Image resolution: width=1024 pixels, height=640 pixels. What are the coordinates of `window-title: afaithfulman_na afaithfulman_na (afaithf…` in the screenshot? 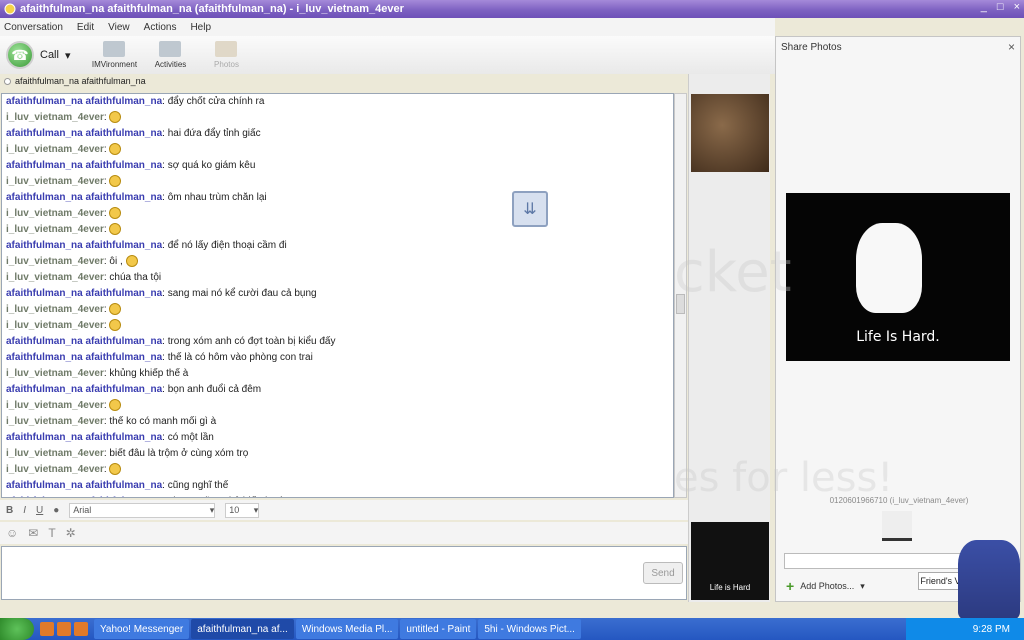 It's located at (212, 9).